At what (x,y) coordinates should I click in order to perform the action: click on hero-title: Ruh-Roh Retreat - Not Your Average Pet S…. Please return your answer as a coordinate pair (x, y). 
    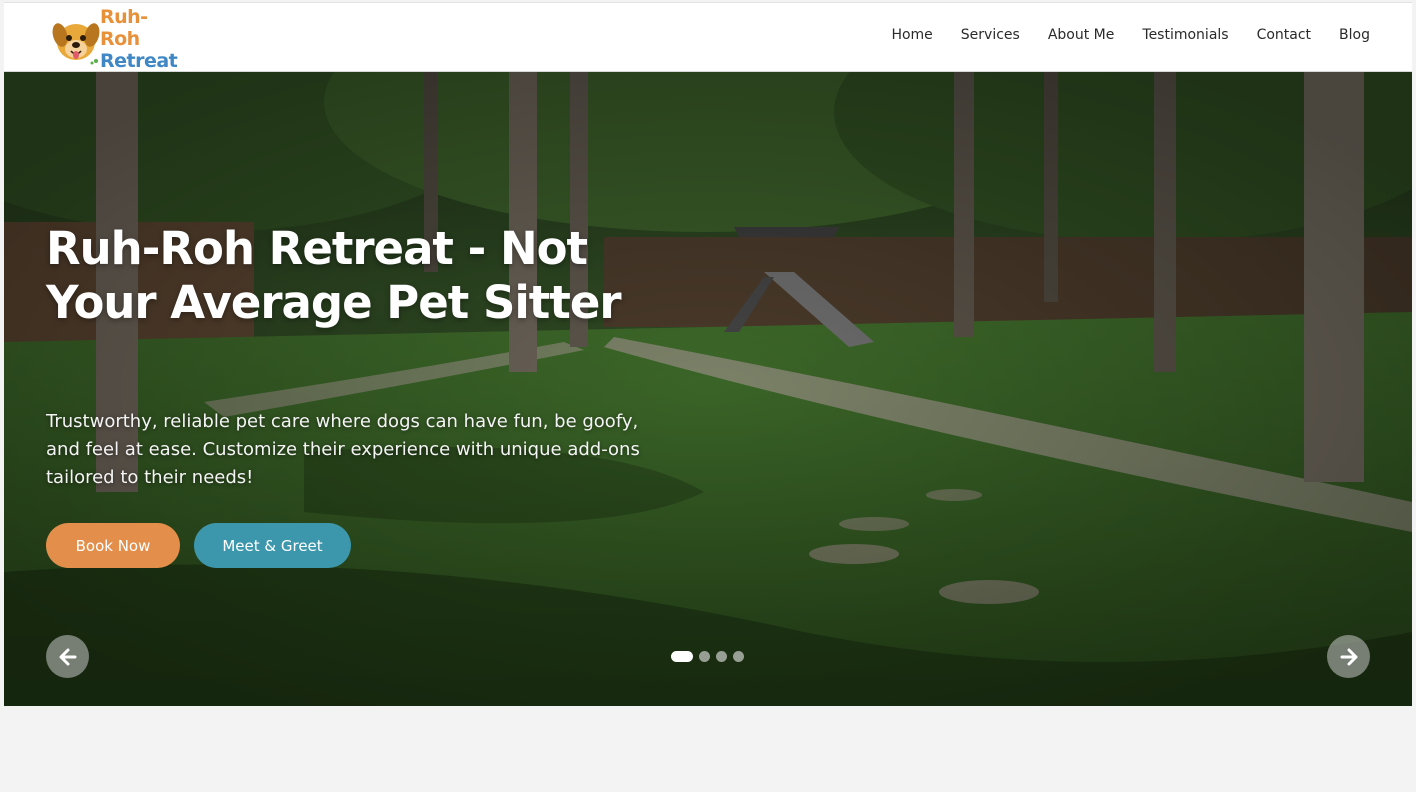
    Looking at the image, I should click on (334, 275).